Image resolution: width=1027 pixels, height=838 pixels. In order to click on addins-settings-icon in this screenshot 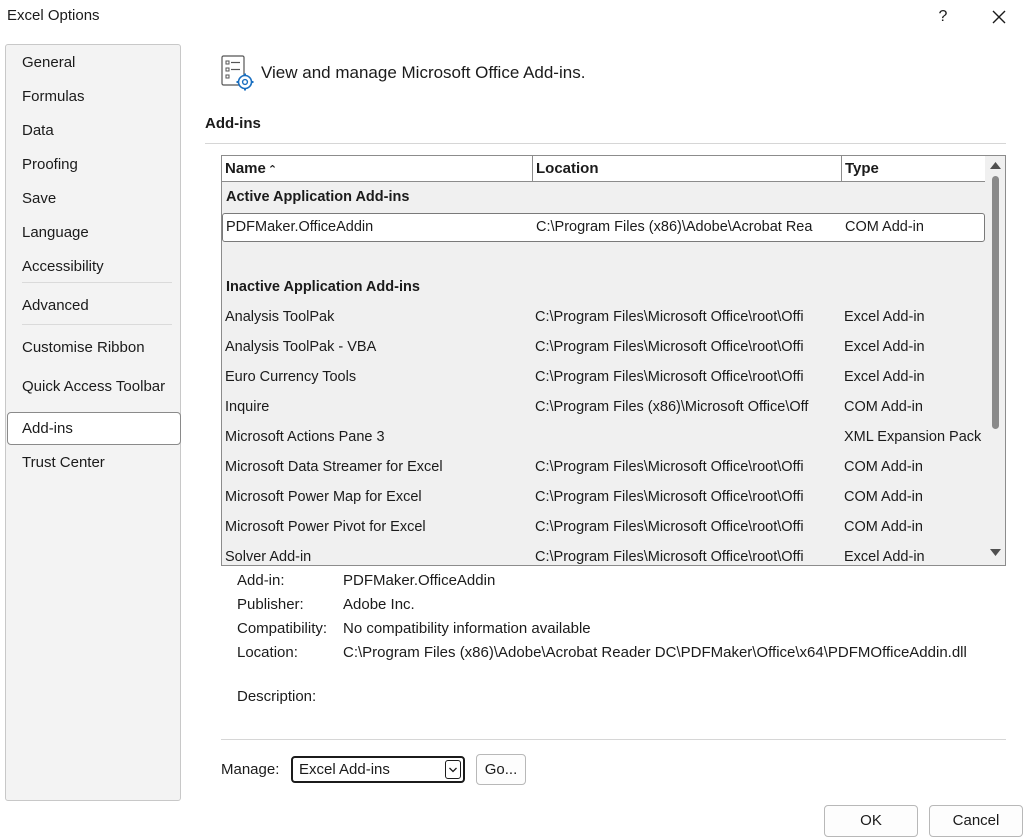, I will do `click(238, 73)`.